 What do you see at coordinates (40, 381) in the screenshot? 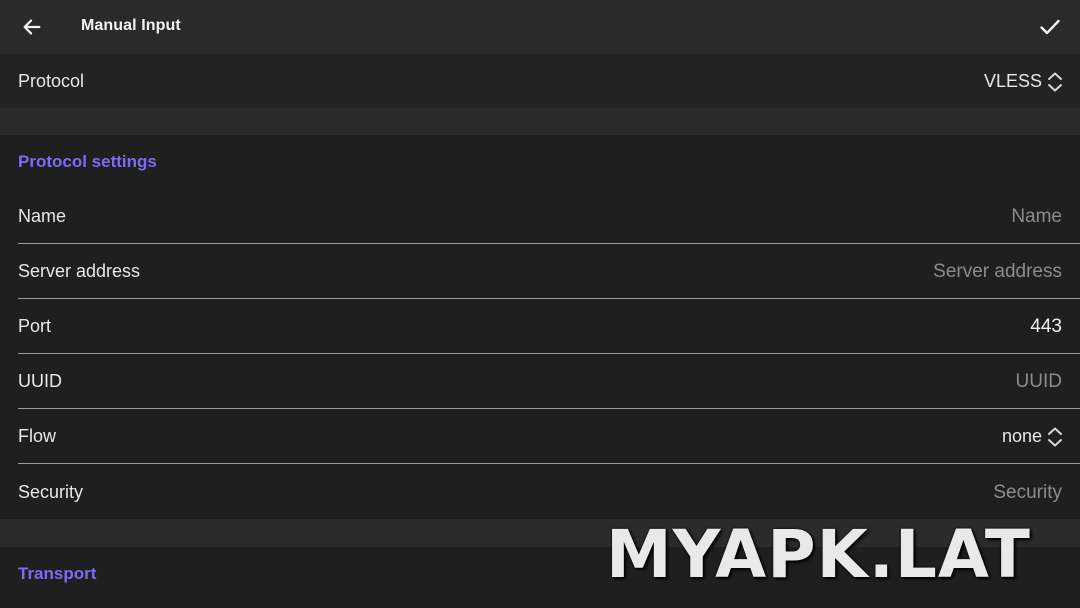
I see `uuid-label: UUID` at bounding box center [40, 381].